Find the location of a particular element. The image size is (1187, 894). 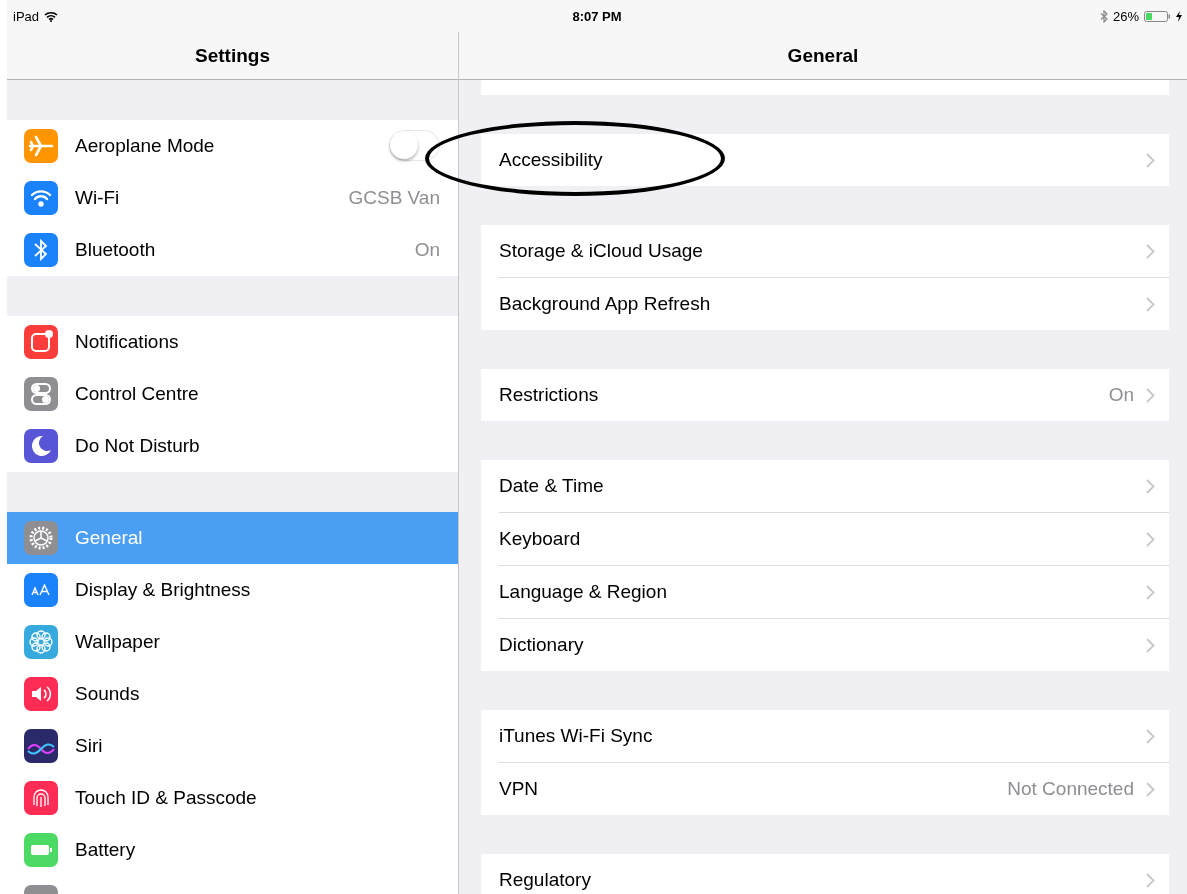

settings-label: Control Centre is located at coordinates (137, 393).